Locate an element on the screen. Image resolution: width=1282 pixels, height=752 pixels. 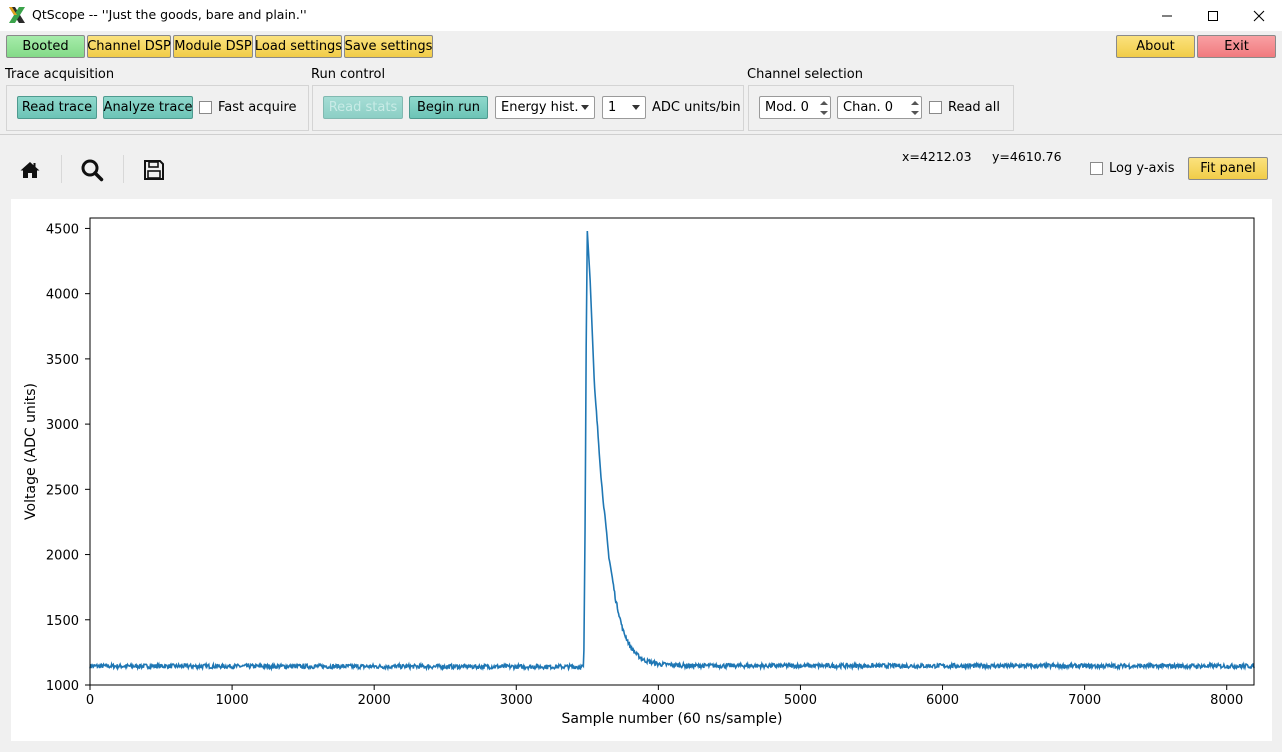
y-tick-label: 3500 is located at coordinates (62, 360).